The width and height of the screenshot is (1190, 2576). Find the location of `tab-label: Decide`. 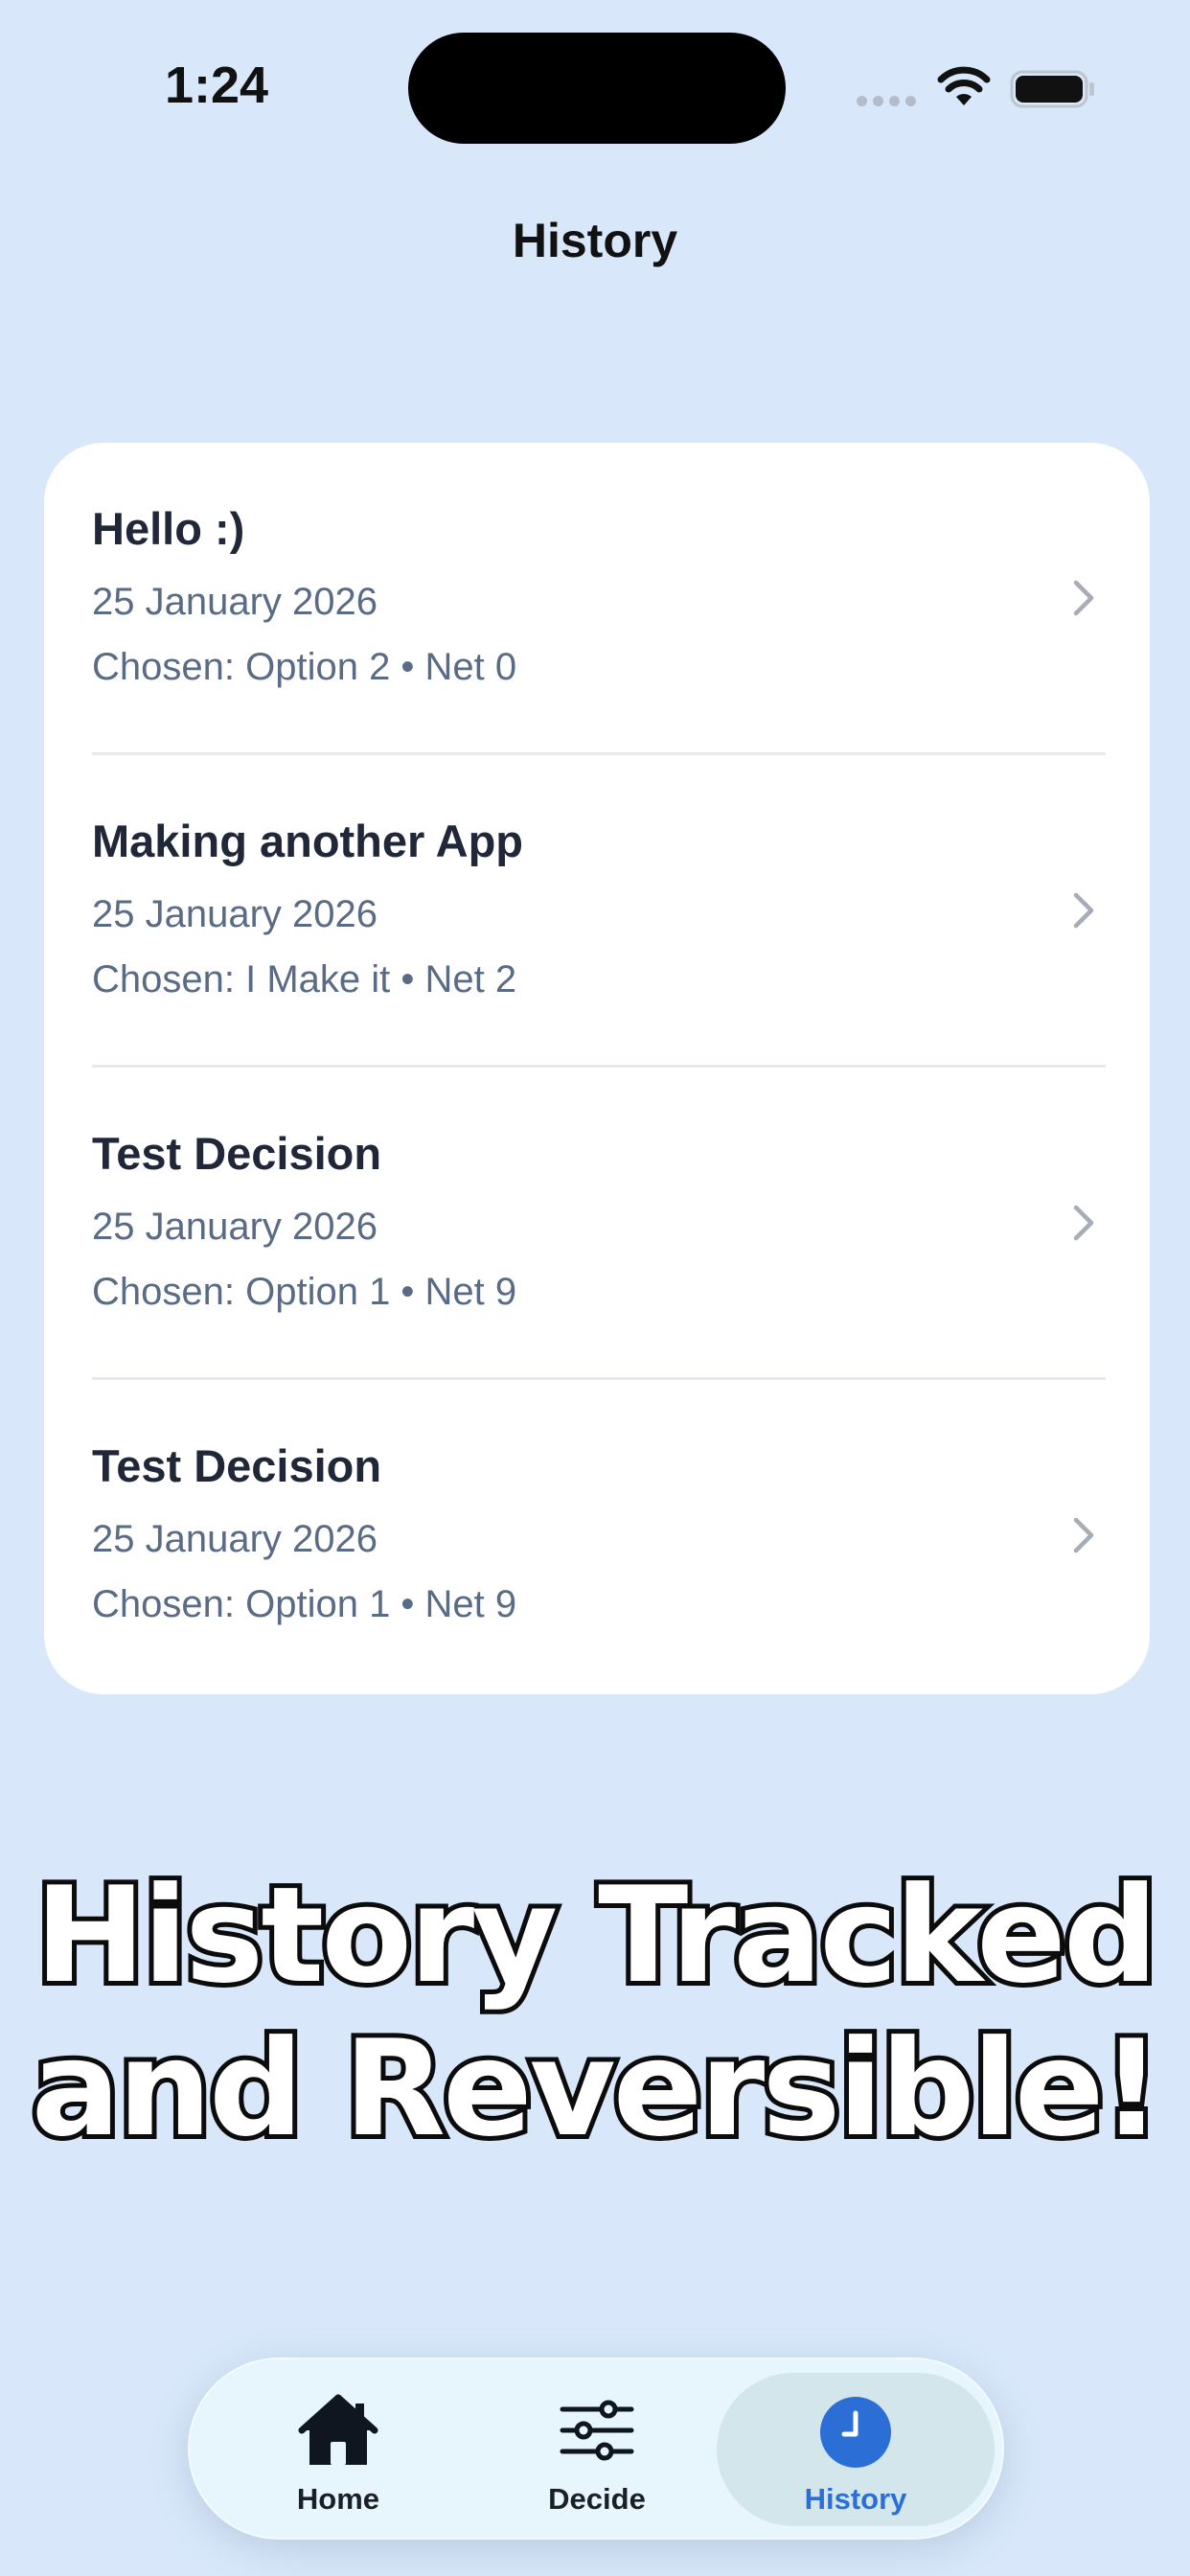

tab-label: Decide is located at coordinates (597, 2499).